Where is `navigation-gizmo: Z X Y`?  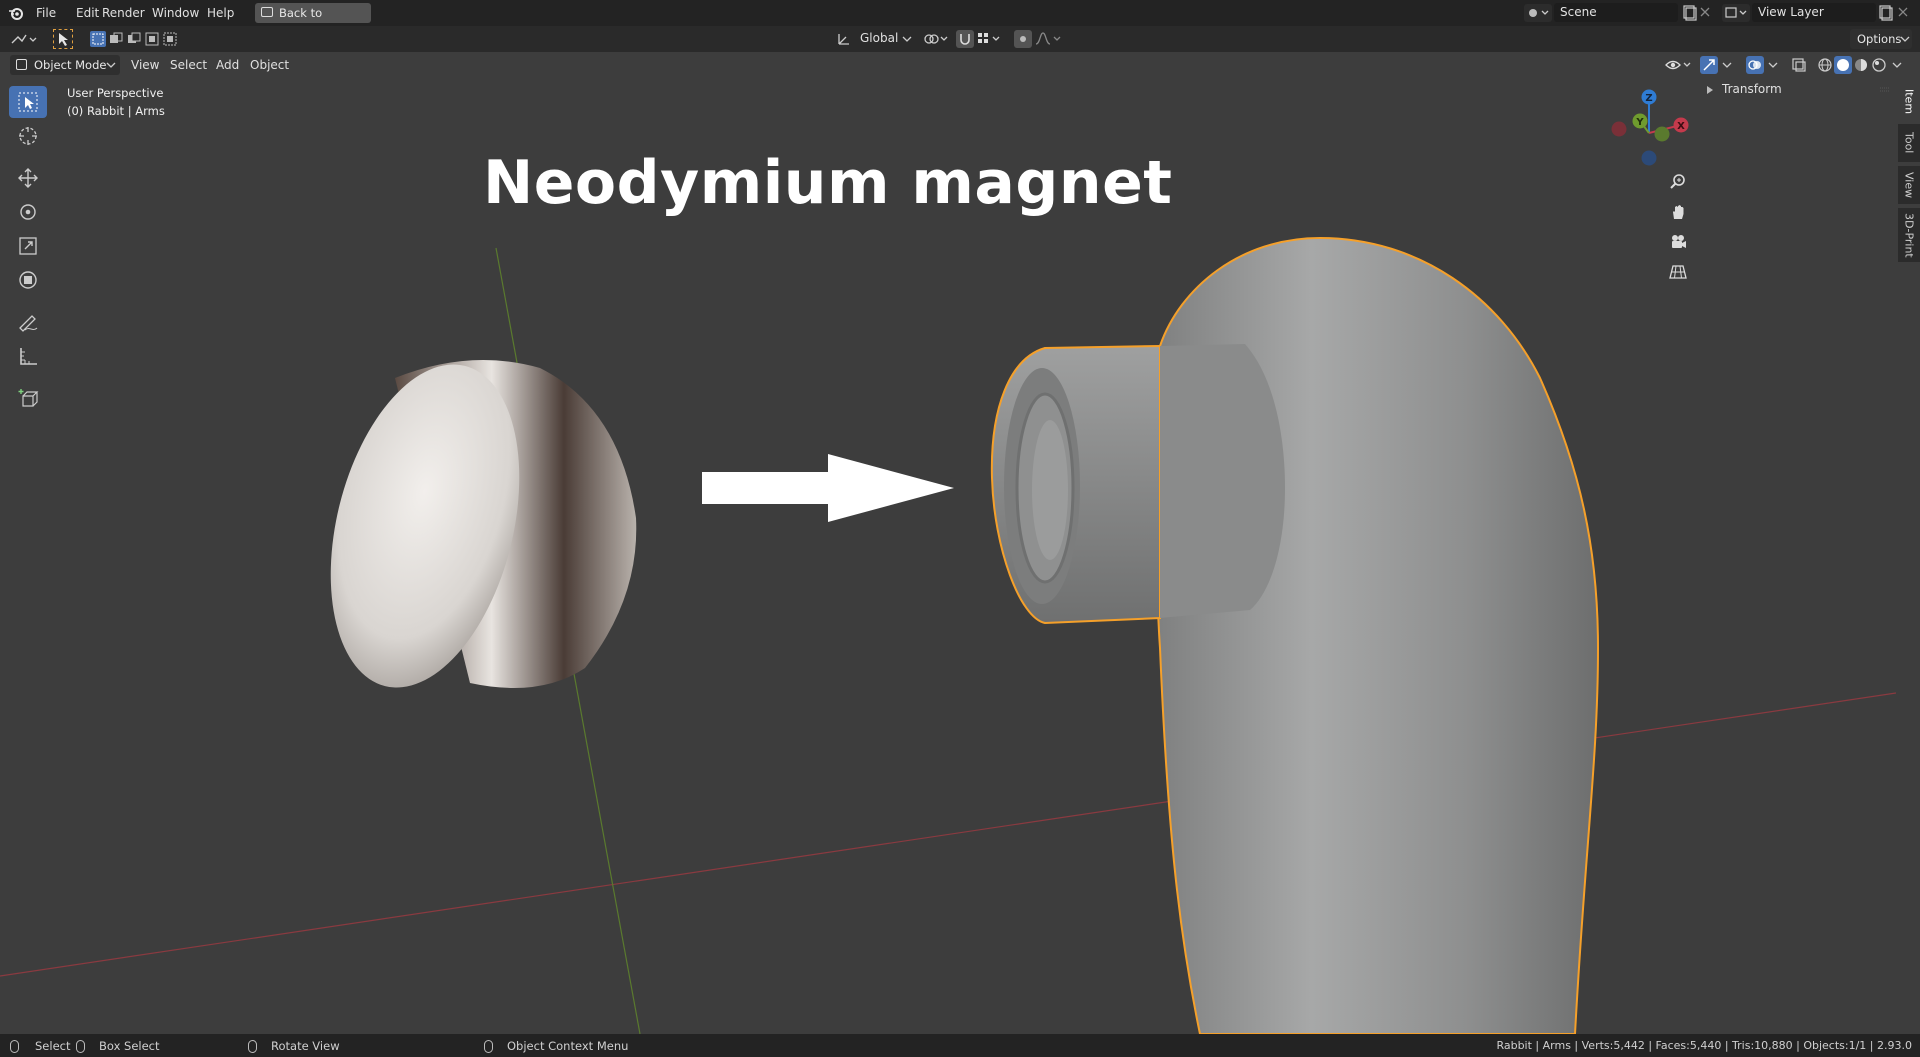
navigation-gizmo: Z X Y is located at coordinates (1649, 125).